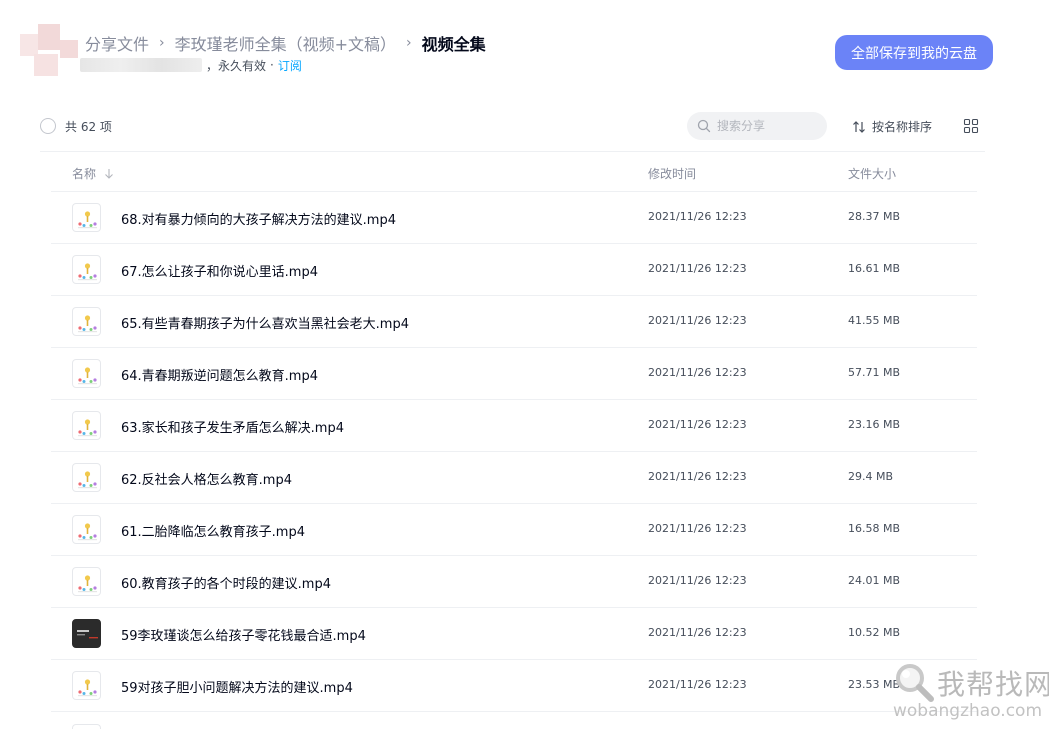  I want to click on subline-prefix: ，, so click(212, 65).